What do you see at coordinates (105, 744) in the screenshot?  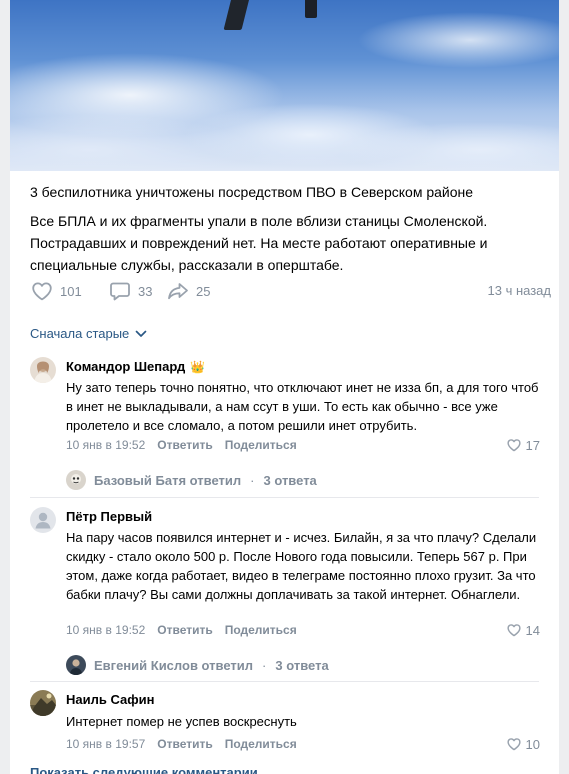 I see `comment-date: 10 янв в 19:57` at bounding box center [105, 744].